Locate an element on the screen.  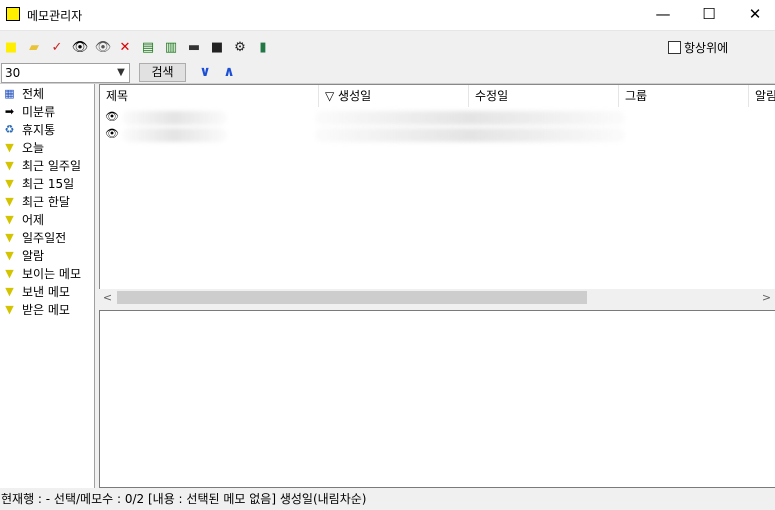
always-on-top-toggle: 항상위에 is located at coordinates (698, 47).